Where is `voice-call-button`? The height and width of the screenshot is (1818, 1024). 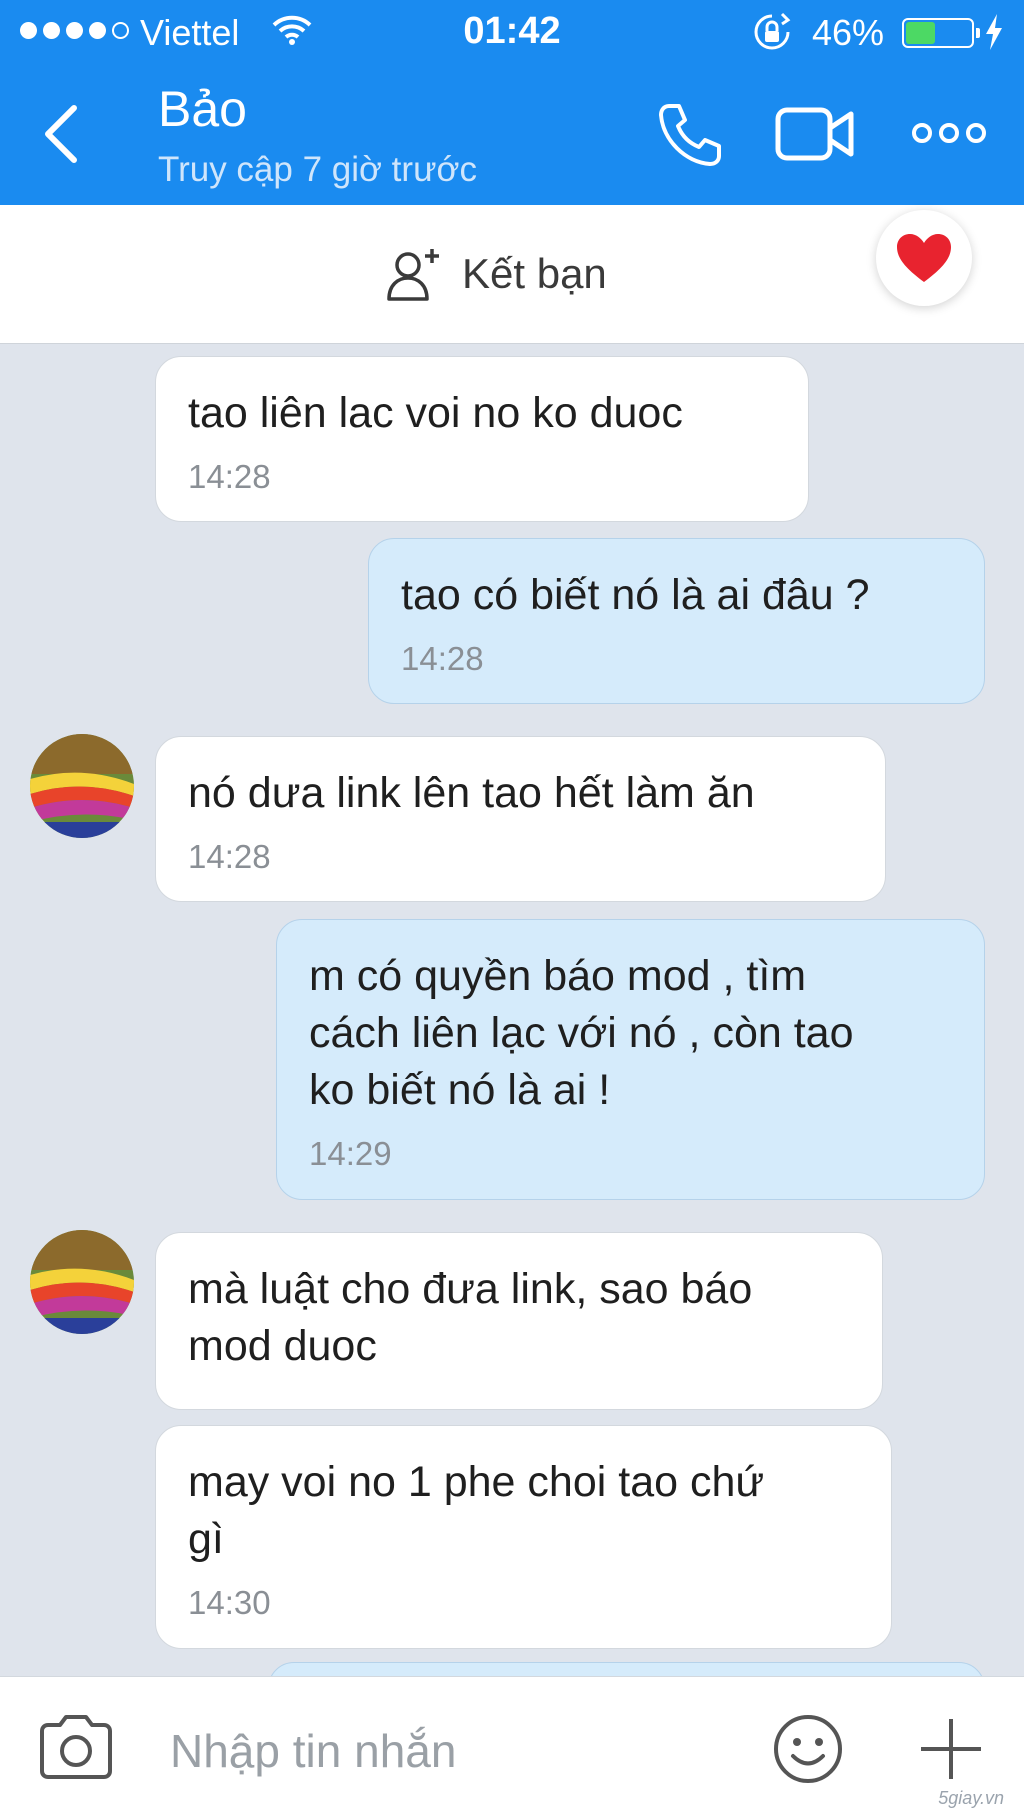 voice-call-button is located at coordinates (690, 135).